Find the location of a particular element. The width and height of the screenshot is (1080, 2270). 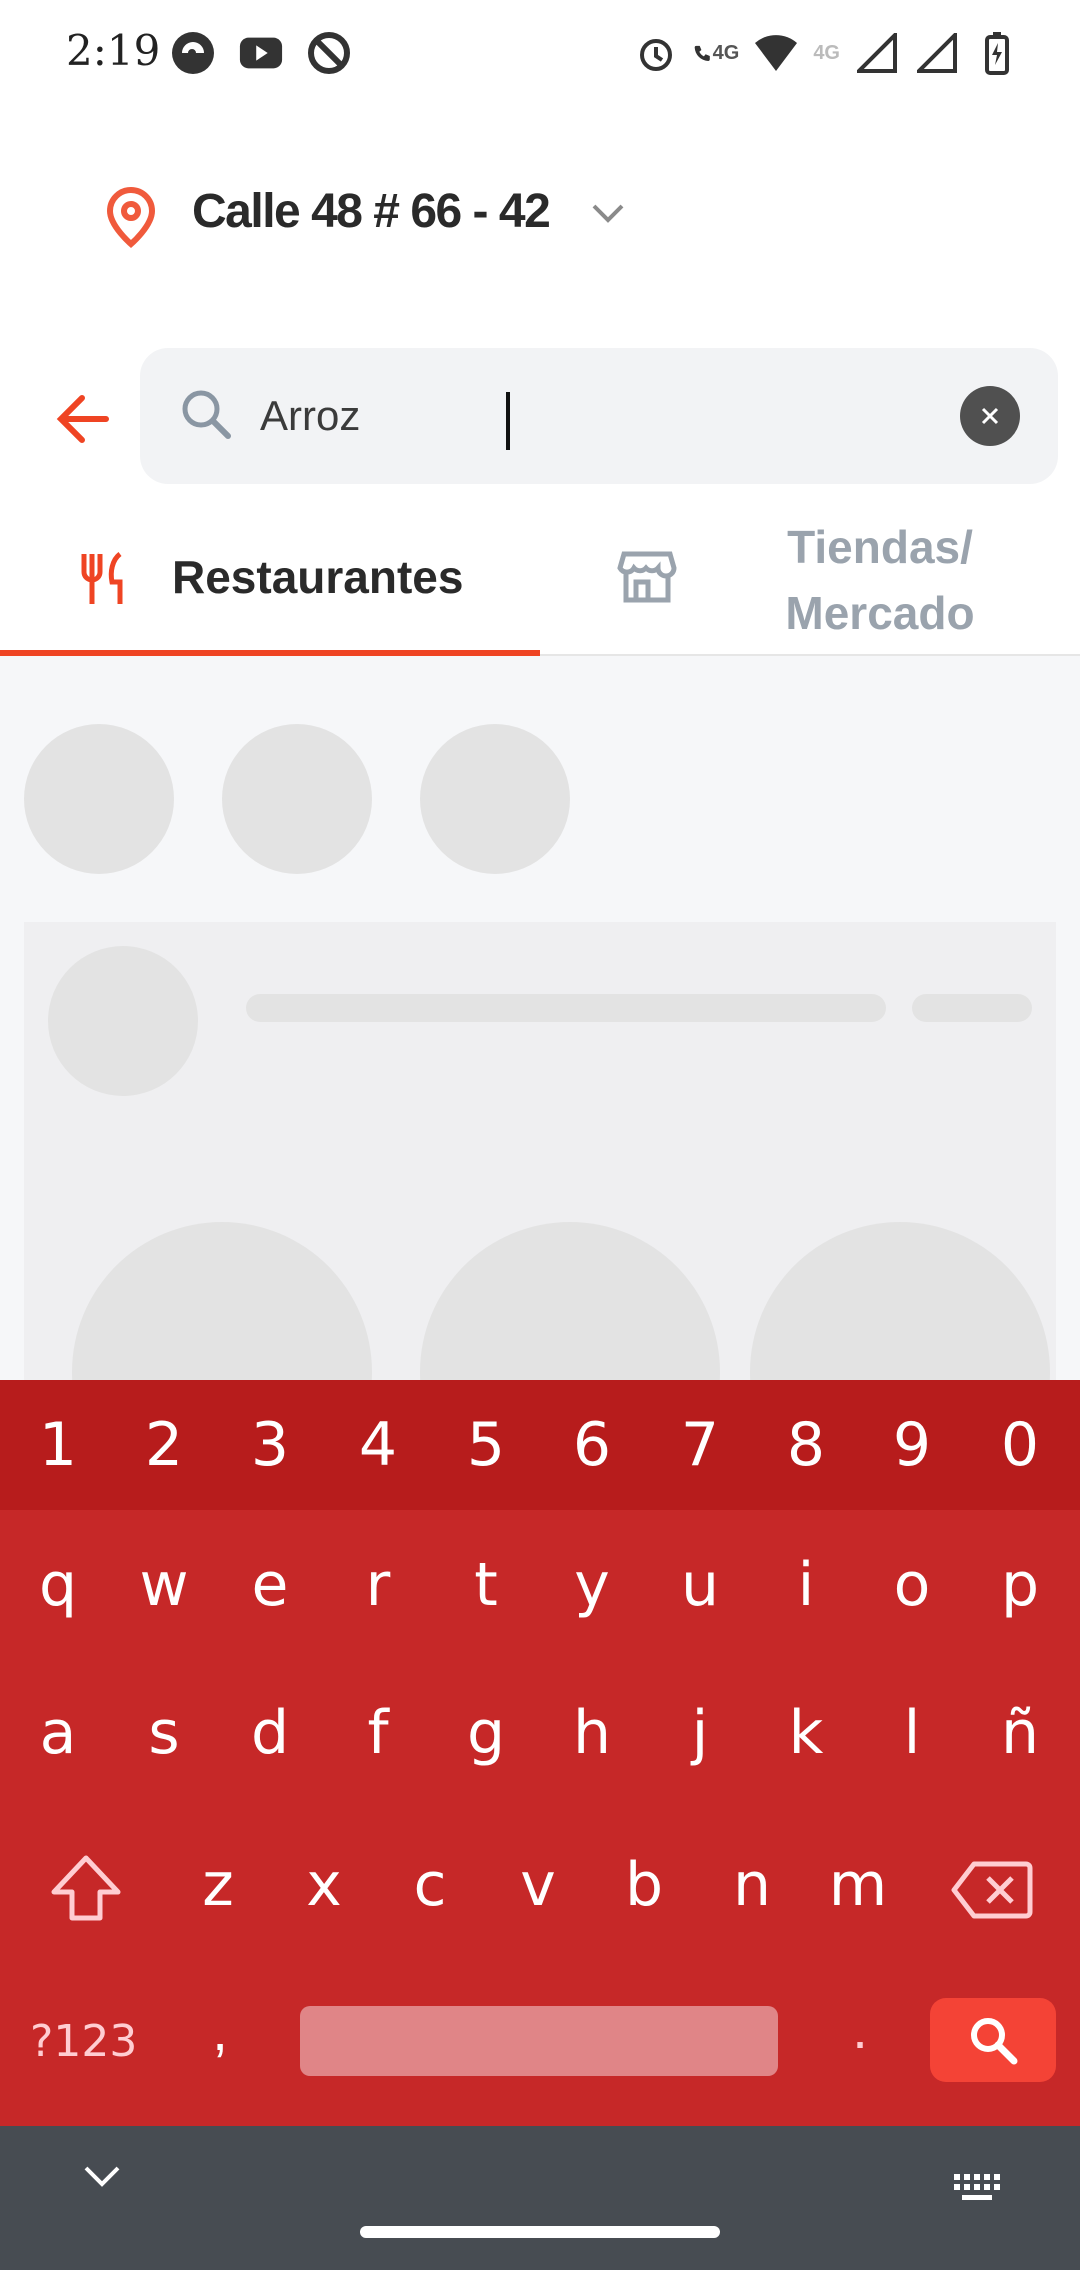

key-s: s is located at coordinates (164, 1733).